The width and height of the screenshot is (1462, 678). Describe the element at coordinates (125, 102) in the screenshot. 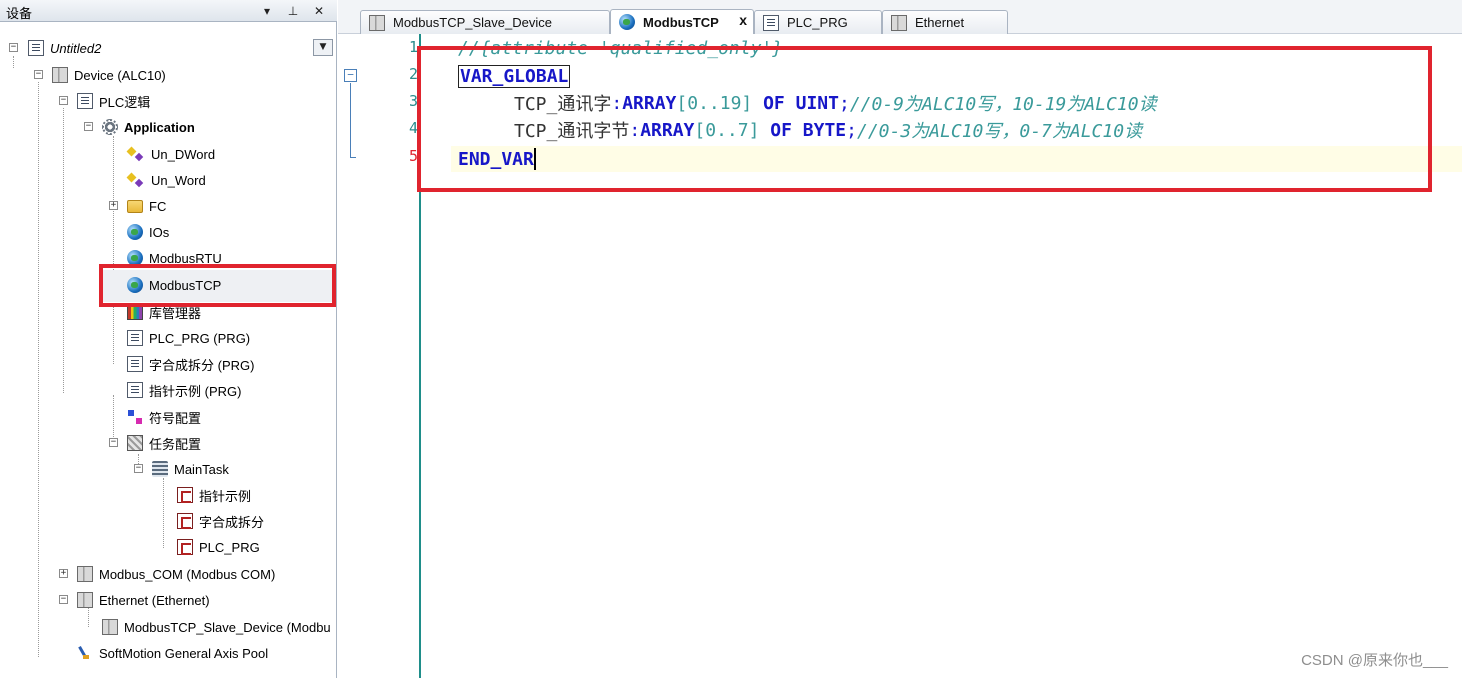

I see `tree-node-label: PLC逻辑` at that location.